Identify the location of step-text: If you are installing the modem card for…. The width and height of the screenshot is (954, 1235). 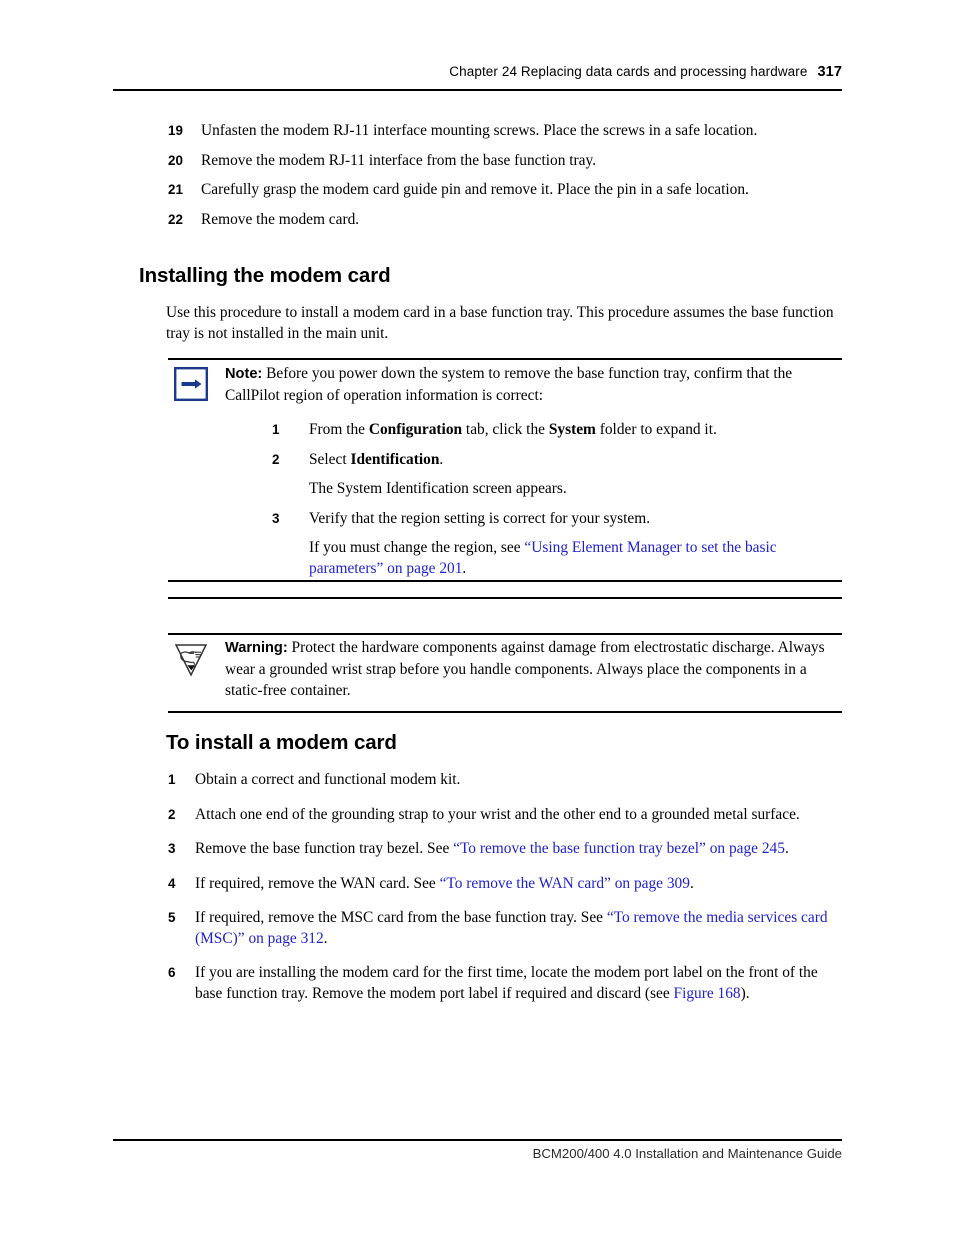
(506, 983).